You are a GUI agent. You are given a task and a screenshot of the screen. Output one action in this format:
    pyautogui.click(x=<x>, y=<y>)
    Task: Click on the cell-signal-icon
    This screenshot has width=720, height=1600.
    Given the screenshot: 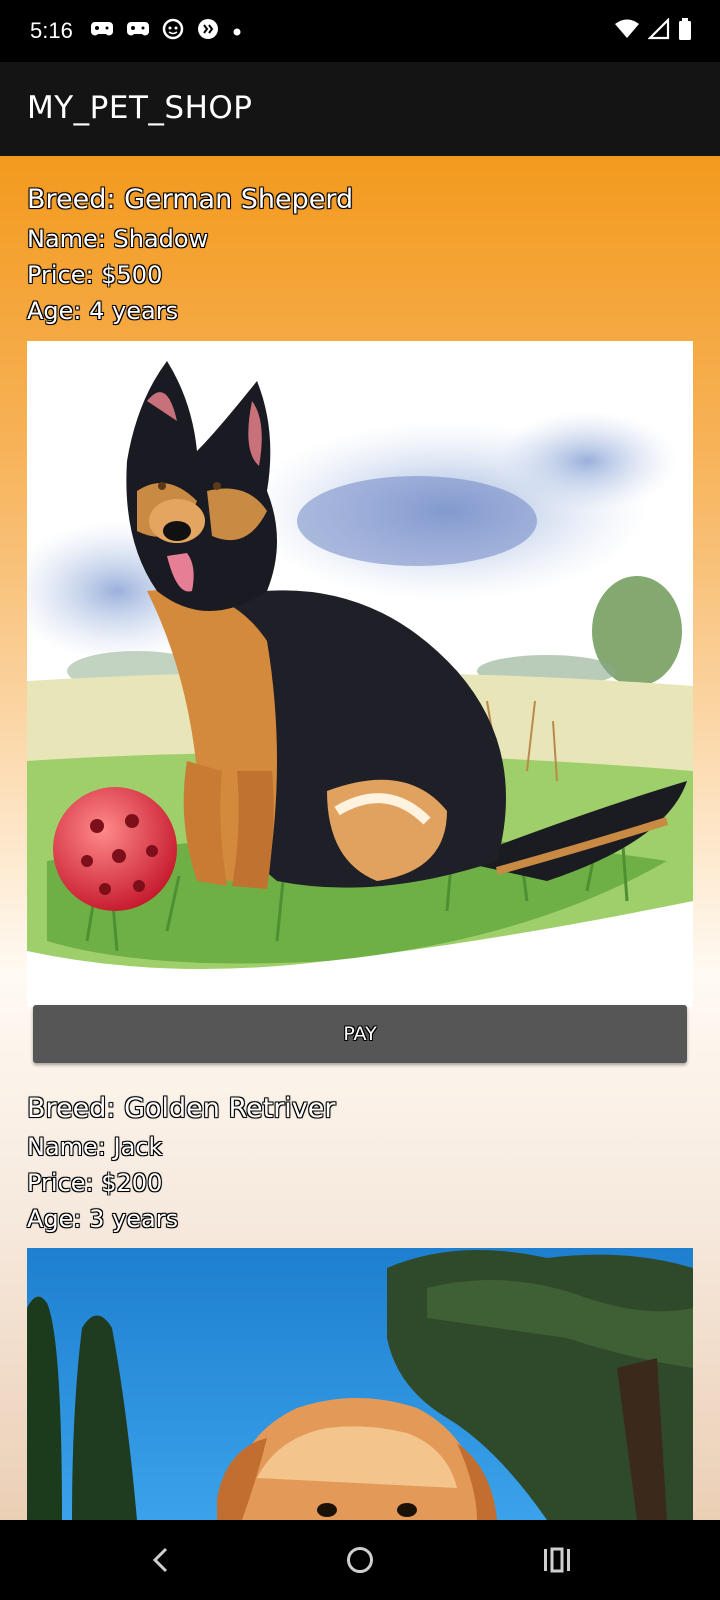 What is the action you would take?
    pyautogui.click(x=658, y=30)
    